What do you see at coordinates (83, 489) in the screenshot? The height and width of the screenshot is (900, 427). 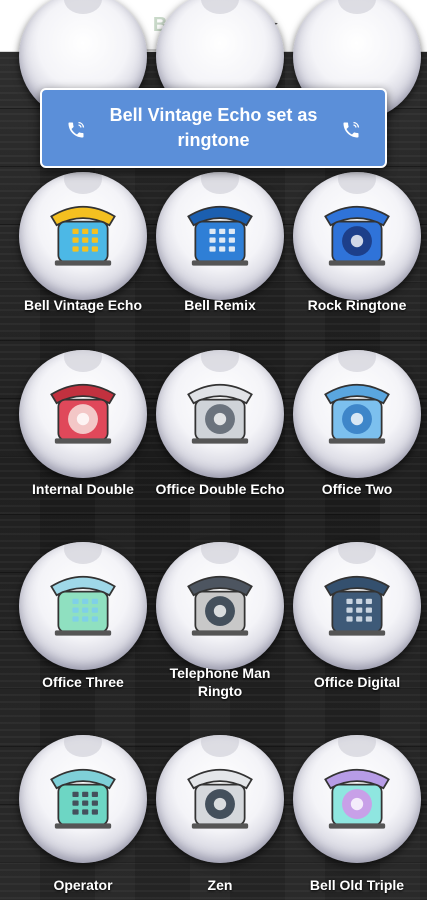 I see `ringtone-label: Internal Double` at bounding box center [83, 489].